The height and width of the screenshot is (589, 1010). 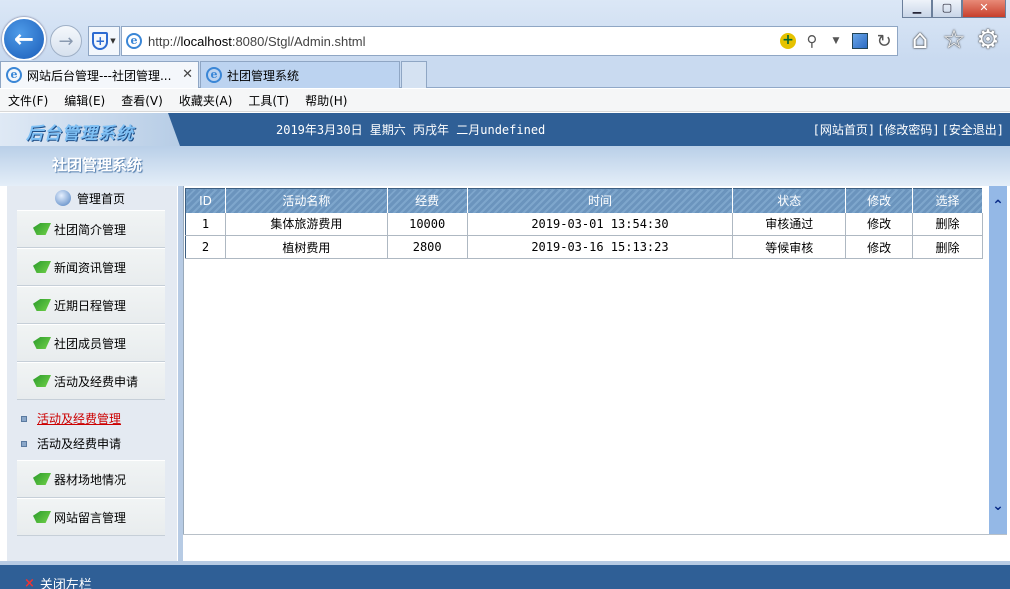 I want to click on column-header: 经费, so click(x=427, y=200).